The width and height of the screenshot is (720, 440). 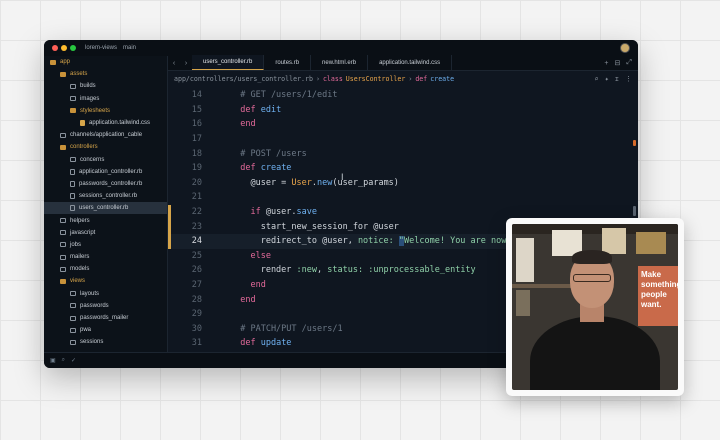 What do you see at coordinates (261, 182) in the screenshot?
I see `code-token: @user =` at bounding box center [261, 182].